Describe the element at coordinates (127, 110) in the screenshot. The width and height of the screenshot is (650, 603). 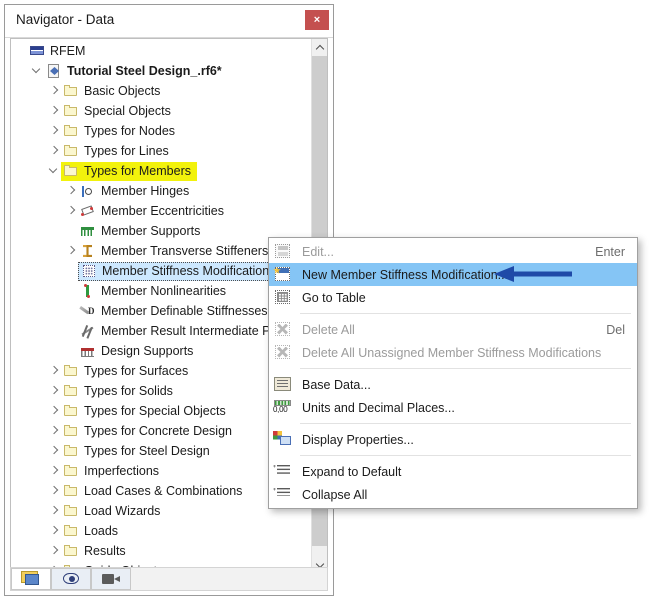
I see `tree-item-label: Special Objects` at that location.